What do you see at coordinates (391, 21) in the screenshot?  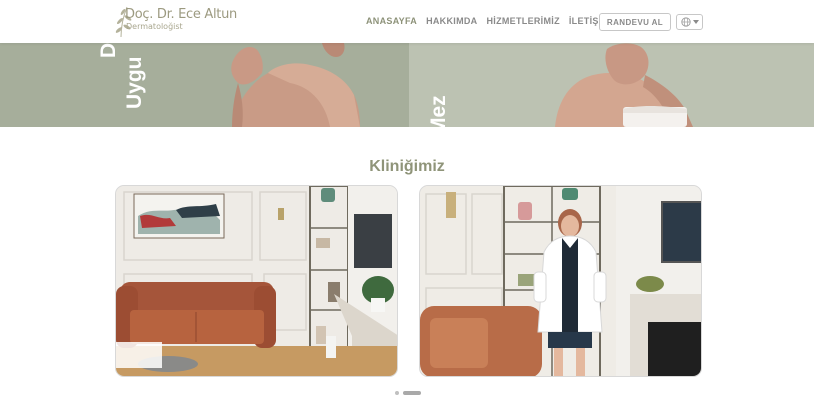 I see `nav-item-home: ANASAYFA` at bounding box center [391, 21].